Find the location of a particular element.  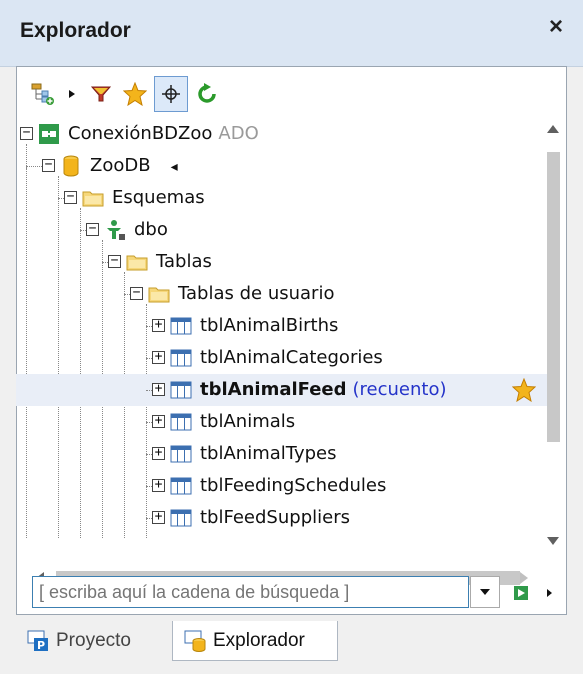

tree-item-label: tblAnimals is located at coordinates (248, 421).